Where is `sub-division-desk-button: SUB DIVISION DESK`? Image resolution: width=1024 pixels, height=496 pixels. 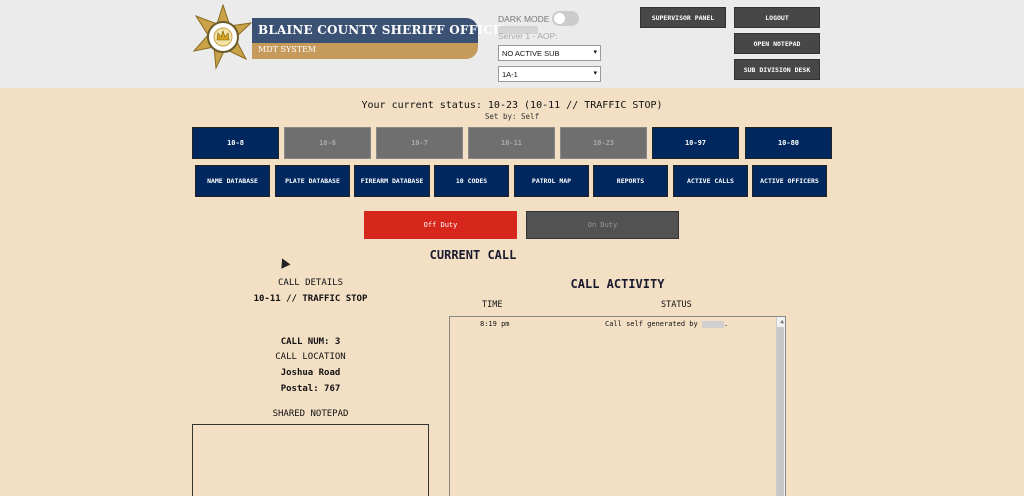
sub-division-desk-button: SUB DIVISION DESK is located at coordinates (777, 69).